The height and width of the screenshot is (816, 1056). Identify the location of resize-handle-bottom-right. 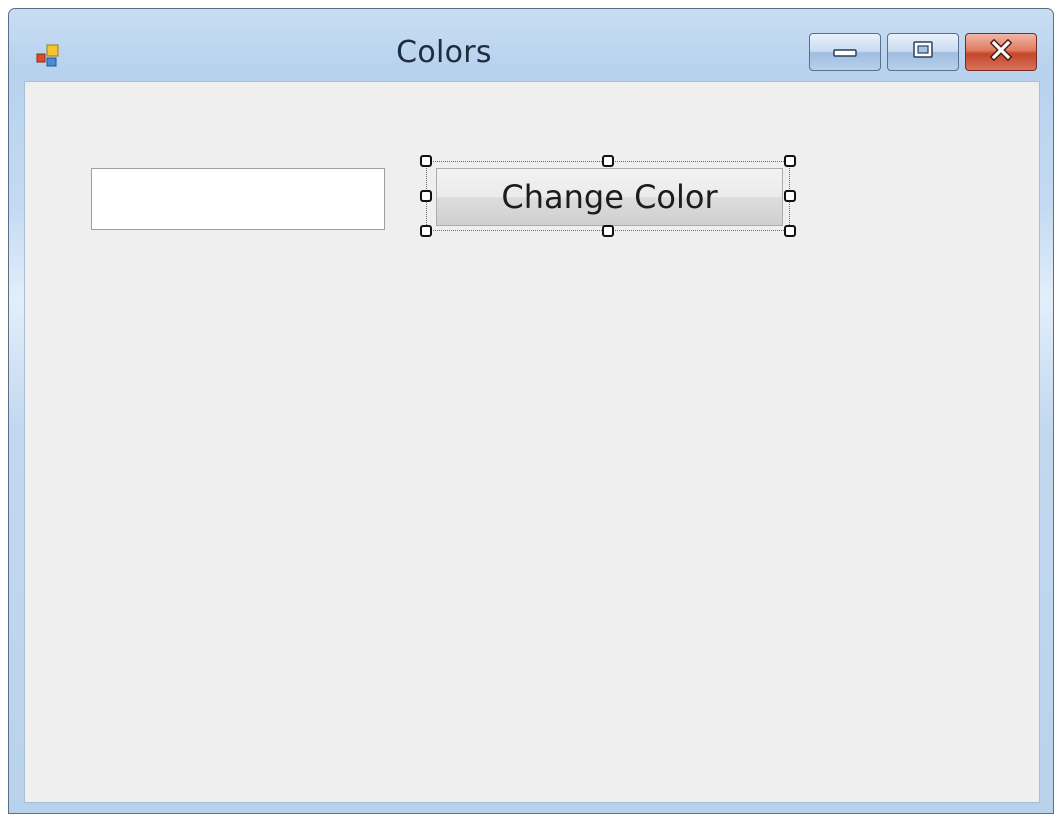
(790, 231).